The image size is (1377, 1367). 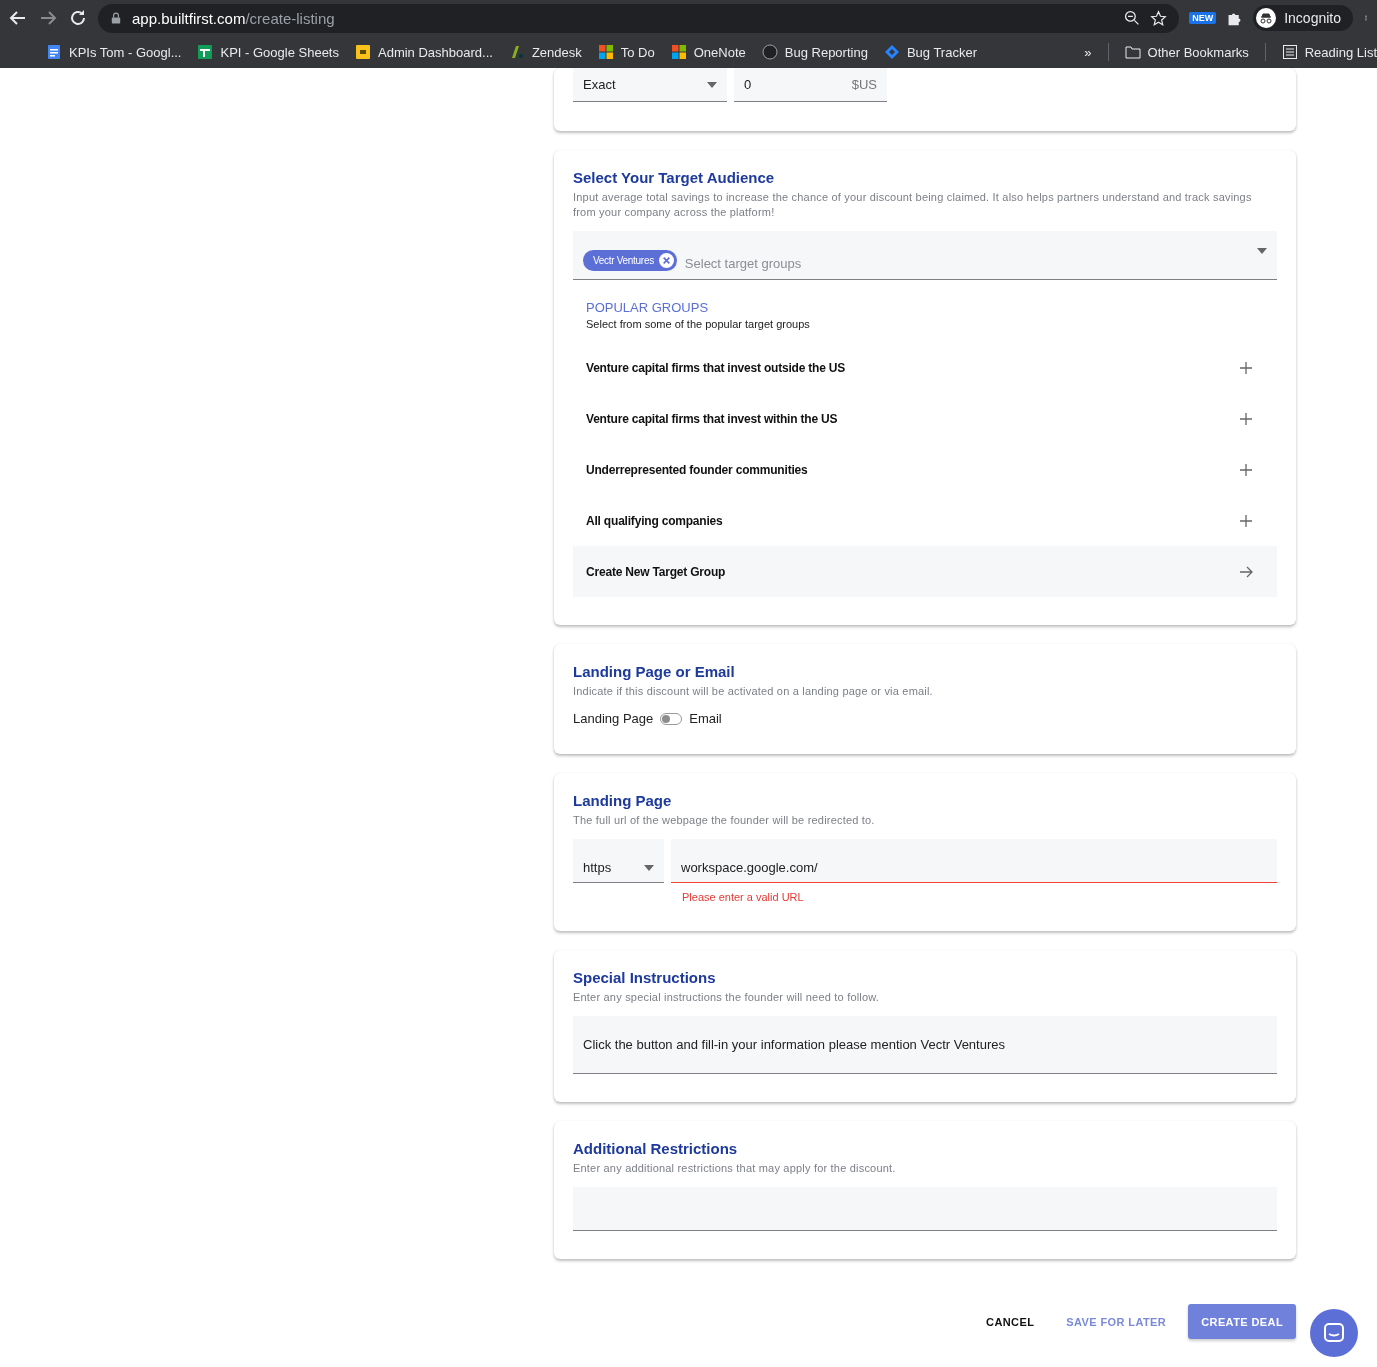 I want to click on bookmark-link: Zendesk, so click(x=545, y=52).